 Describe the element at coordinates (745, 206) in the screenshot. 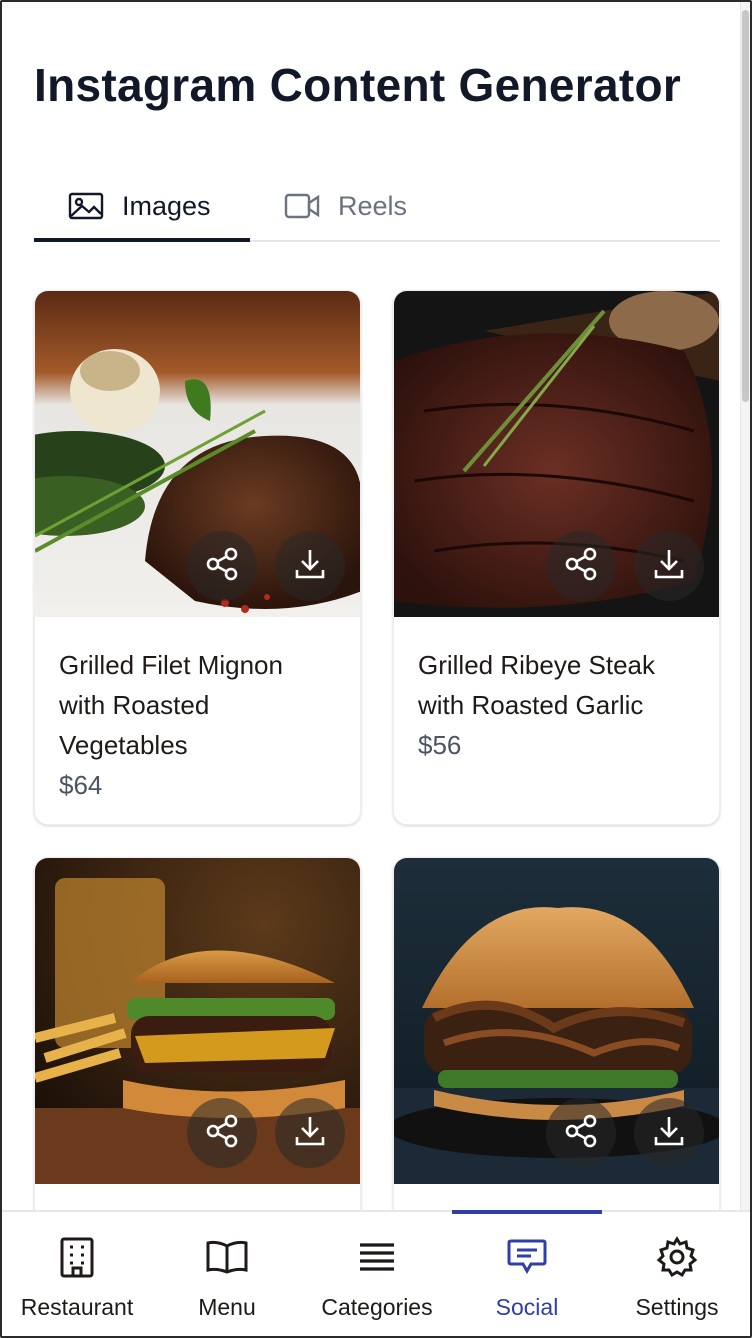

I see `scrollbar-thumb` at that location.